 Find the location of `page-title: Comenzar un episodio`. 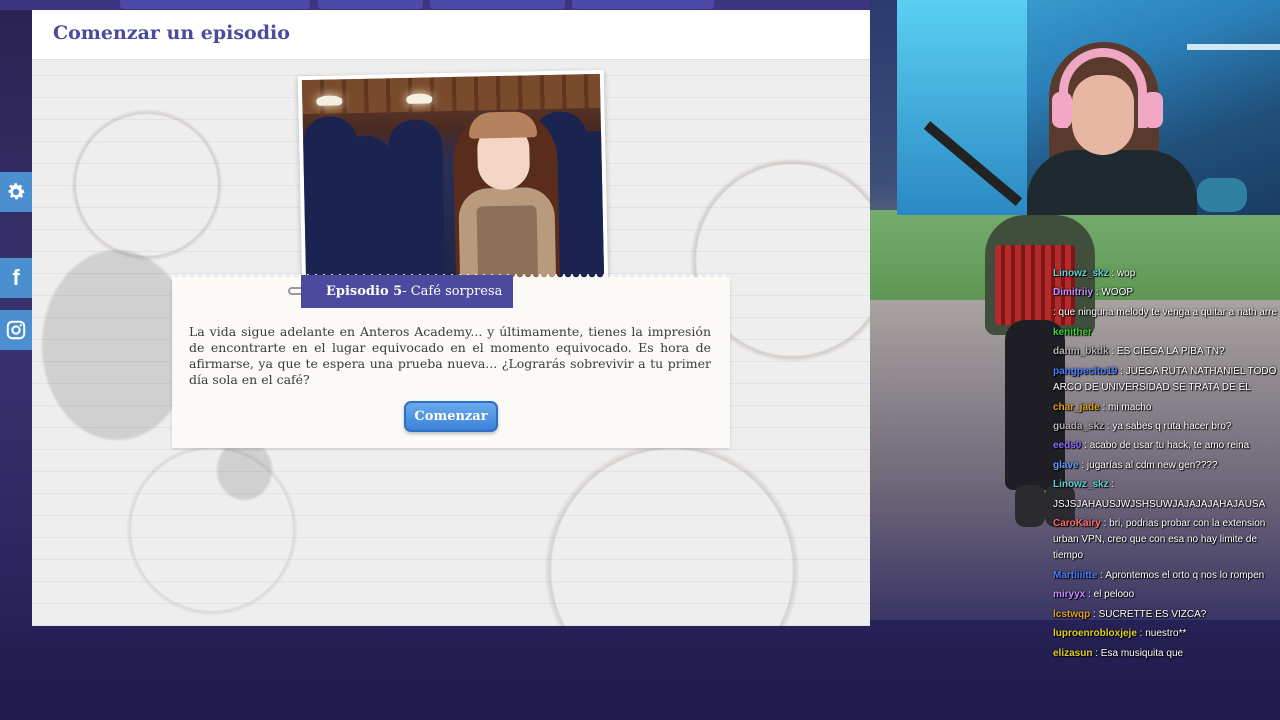

page-title: Comenzar un episodio is located at coordinates (171, 33).